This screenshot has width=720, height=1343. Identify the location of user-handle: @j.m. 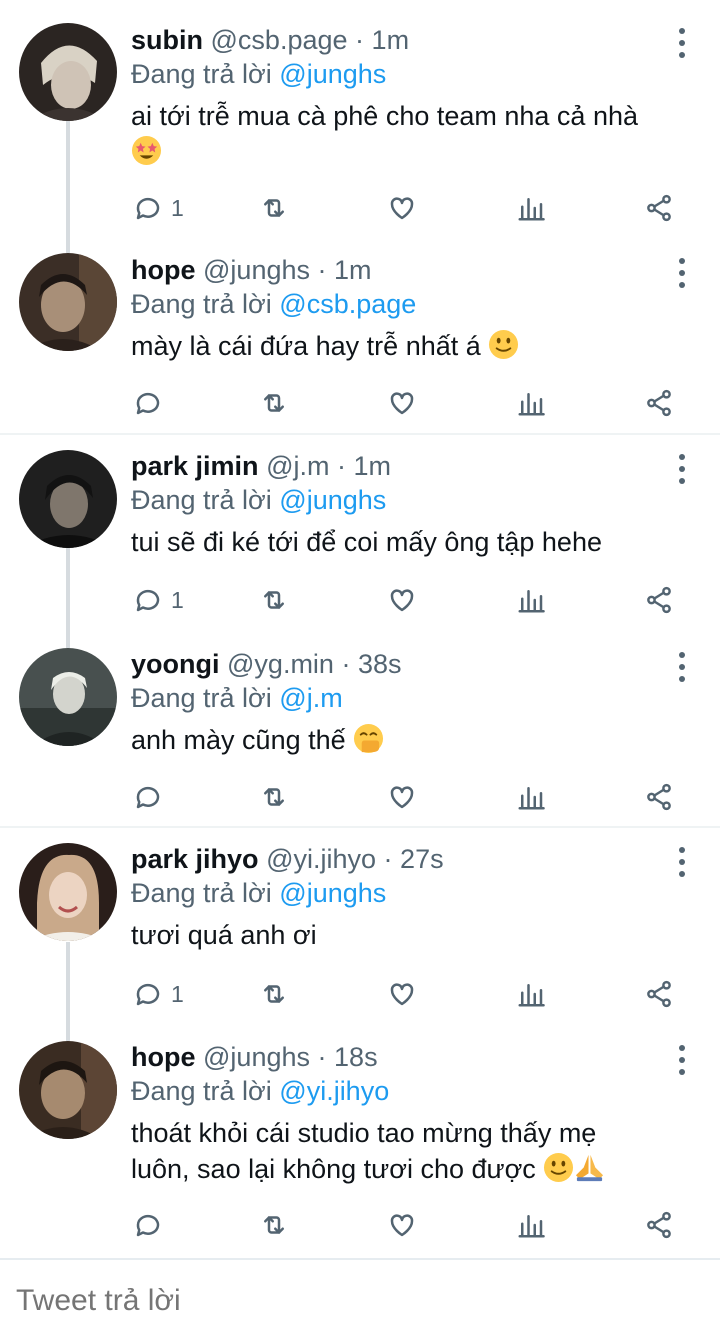
(297, 466).